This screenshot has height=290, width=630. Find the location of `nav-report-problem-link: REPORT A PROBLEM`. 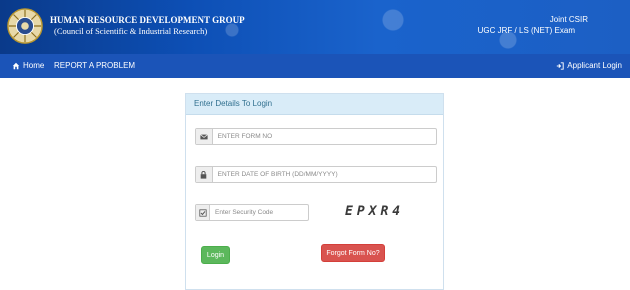

nav-report-problem-link: REPORT A PROBLEM is located at coordinates (94, 65).